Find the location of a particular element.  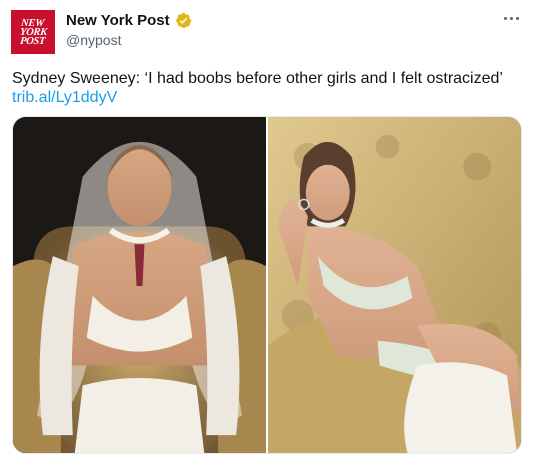

more-horizontal-icon is located at coordinates (511, 18).